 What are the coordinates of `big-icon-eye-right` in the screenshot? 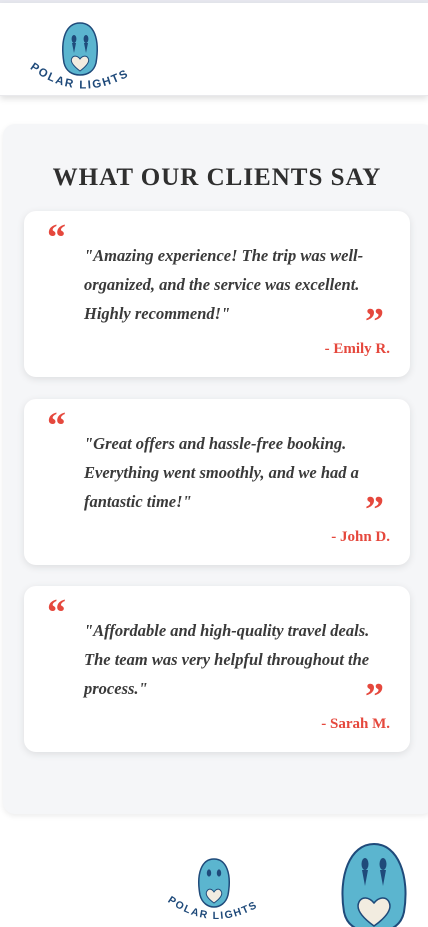 It's located at (383, 864).